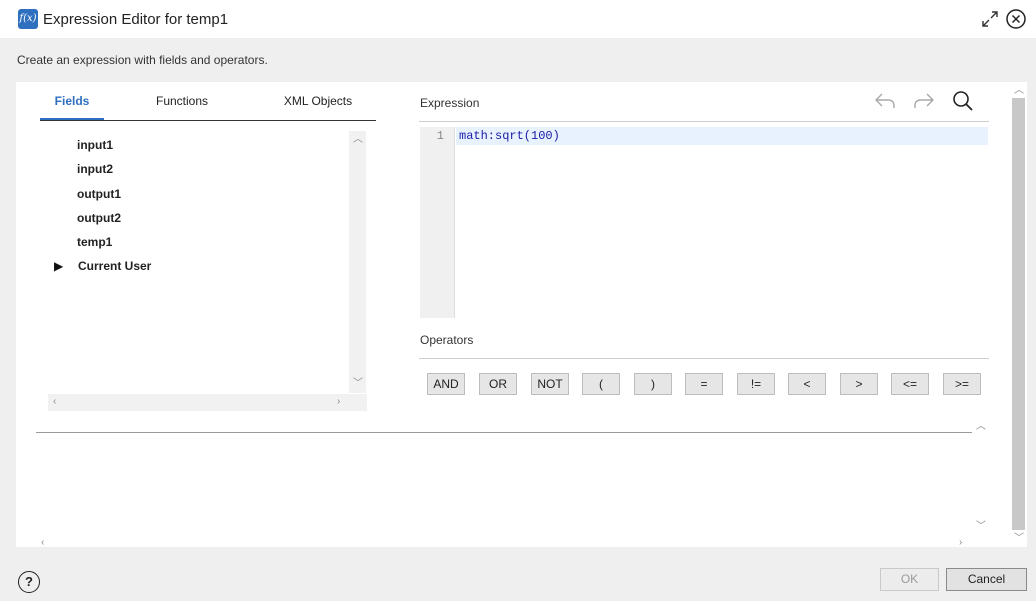 The height and width of the screenshot is (601, 1036). I want to click on function-icon: f(x), so click(28, 19).